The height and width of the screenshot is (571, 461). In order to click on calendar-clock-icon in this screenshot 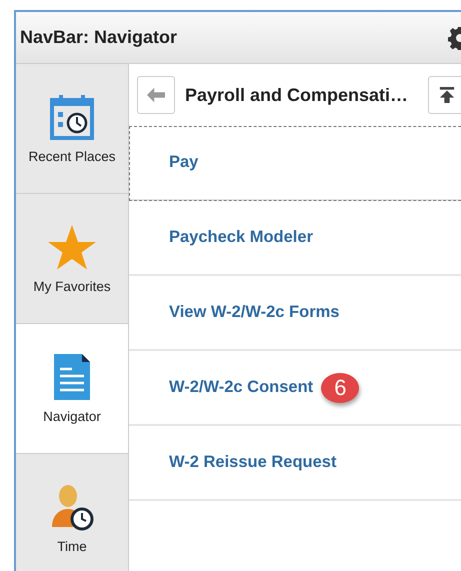, I will do `click(72, 117)`.